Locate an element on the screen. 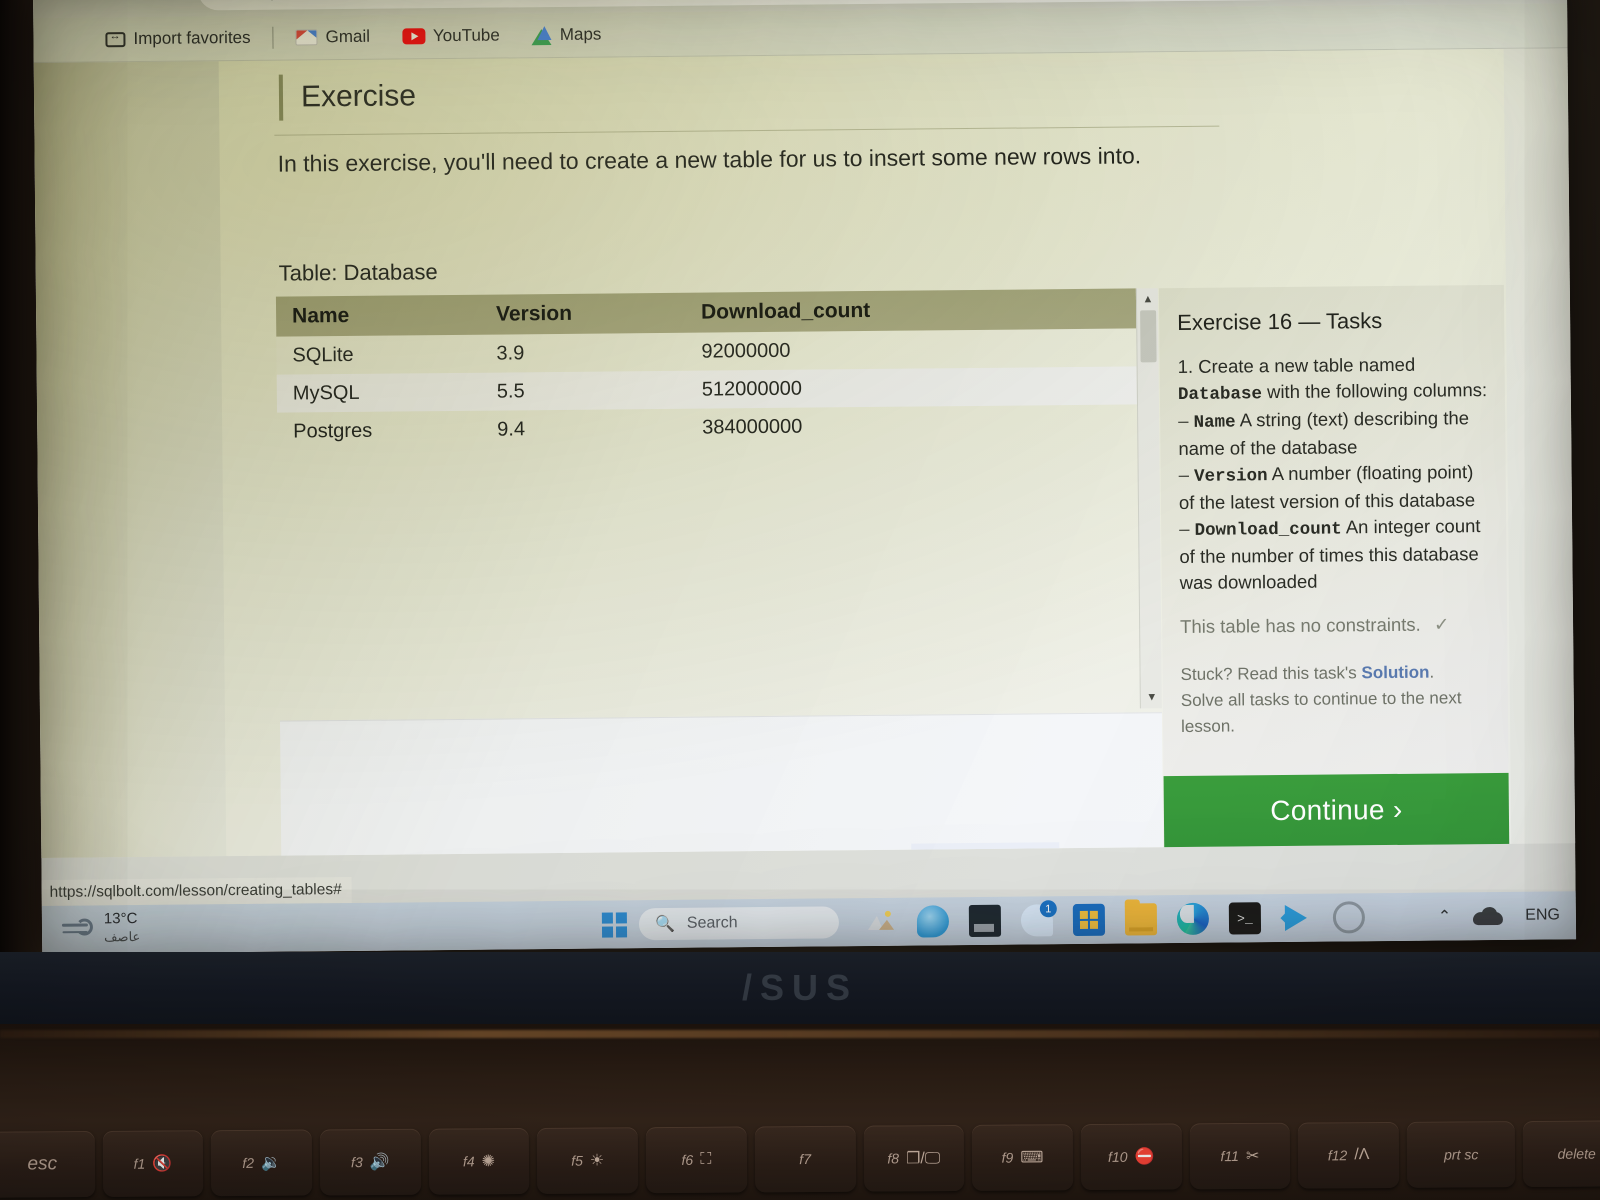 The height and width of the screenshot is (1200, 1600). page-left-gradient is located at coordinates (132, 459).